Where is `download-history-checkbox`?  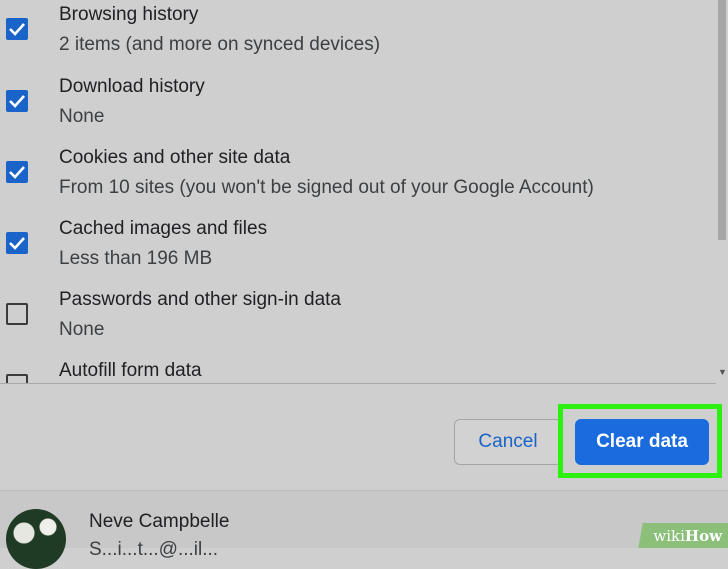 download-history-checkbox is located at coordinates (17, 101).